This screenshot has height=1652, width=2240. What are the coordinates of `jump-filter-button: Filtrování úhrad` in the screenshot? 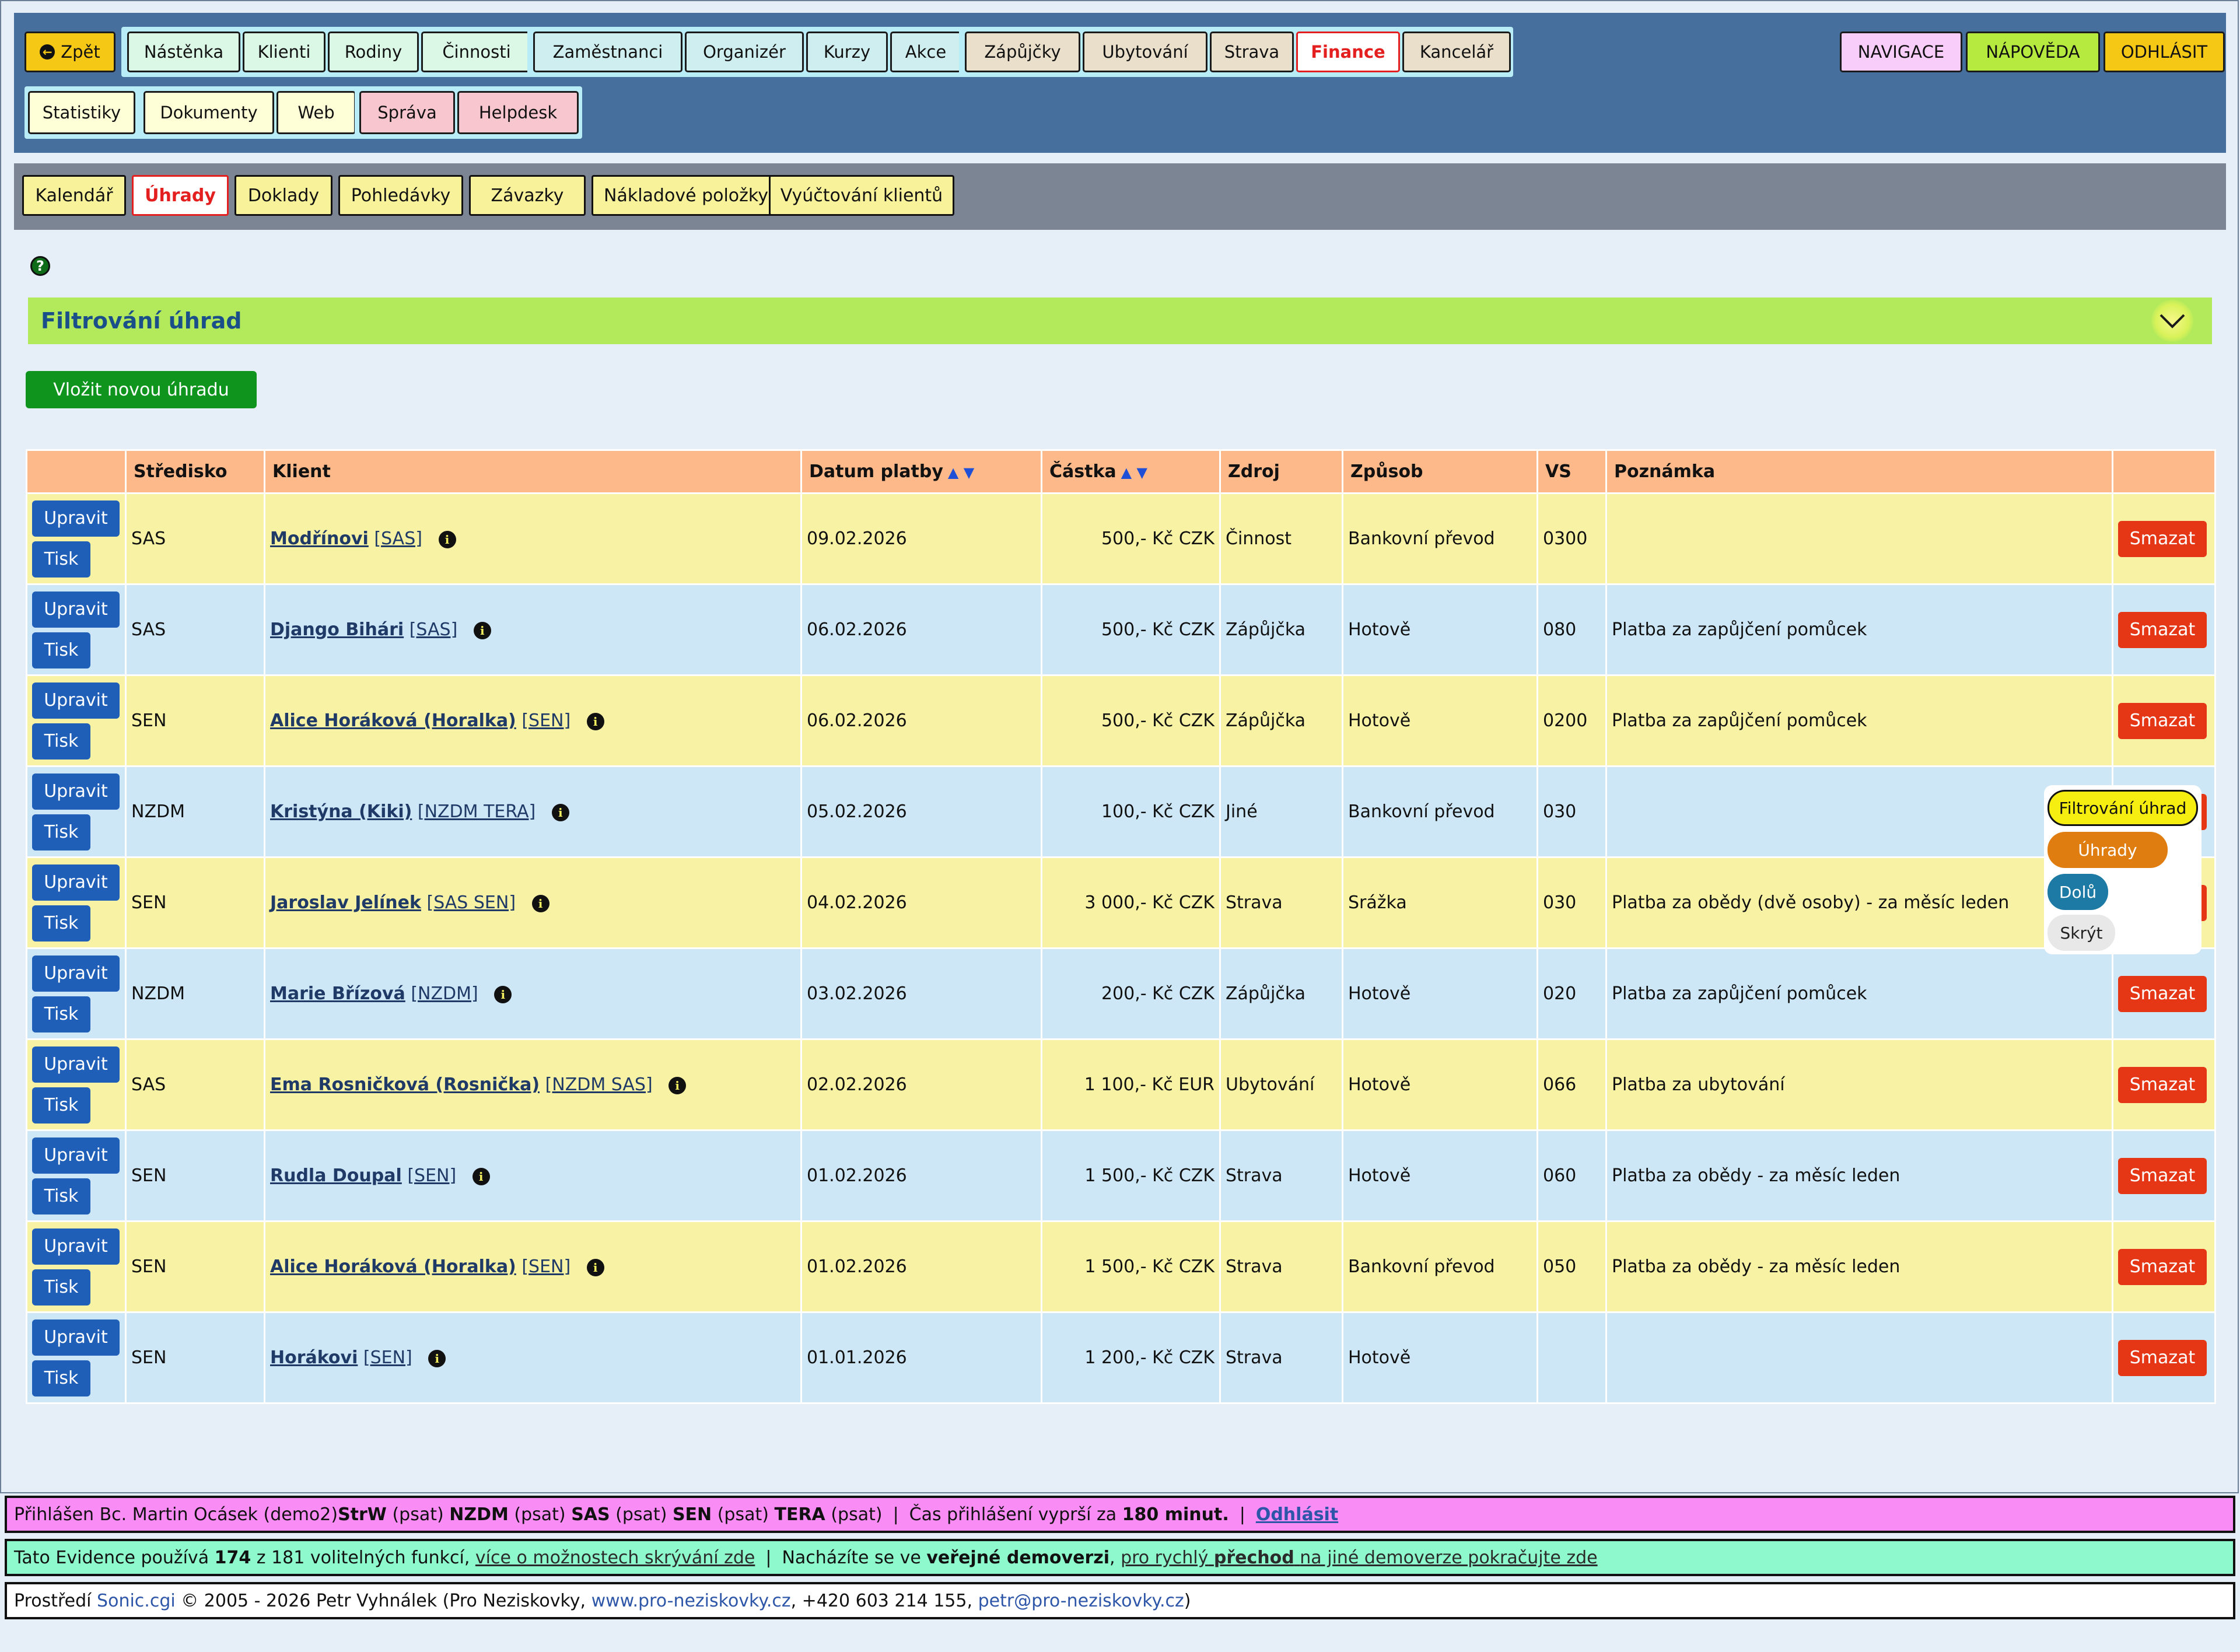 It's located at (2123, 808).